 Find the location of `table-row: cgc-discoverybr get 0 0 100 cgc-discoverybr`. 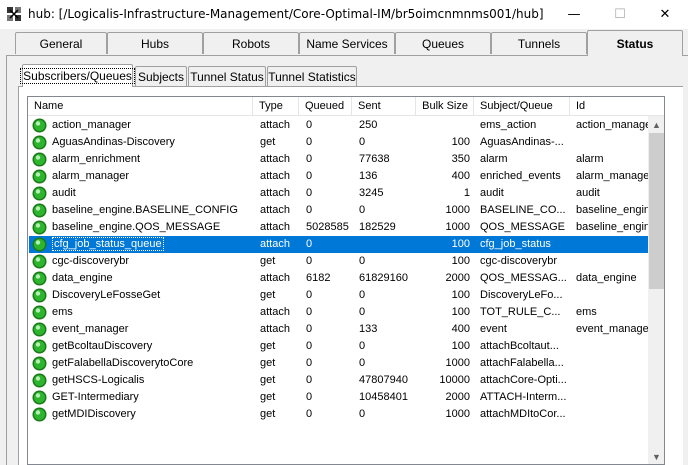

table-row: cgc-discoverybr get 0 0 100 cgc-discoverybr is located at coordinates (338, 261).